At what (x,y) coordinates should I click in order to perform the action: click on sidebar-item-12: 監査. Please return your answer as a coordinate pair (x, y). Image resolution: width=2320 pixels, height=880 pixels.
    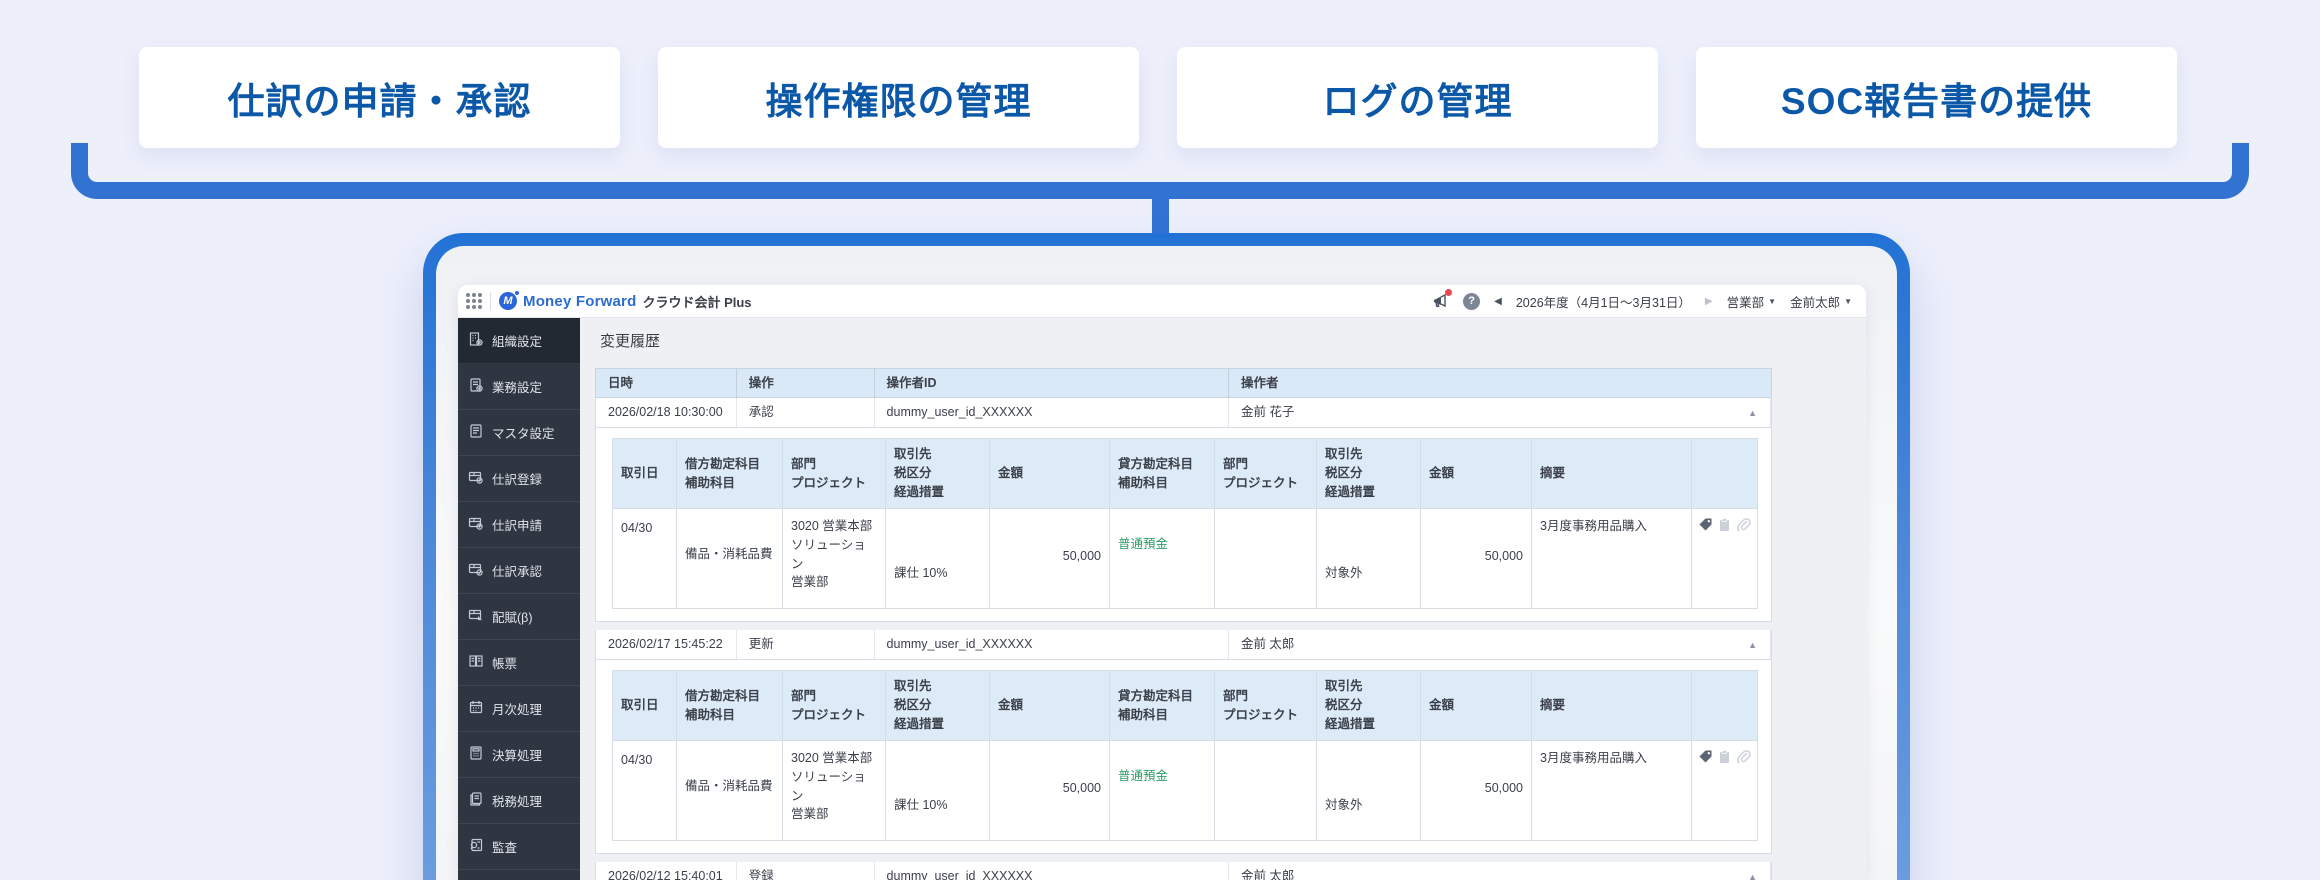
    Looking at the image, I should click on (519, 847).